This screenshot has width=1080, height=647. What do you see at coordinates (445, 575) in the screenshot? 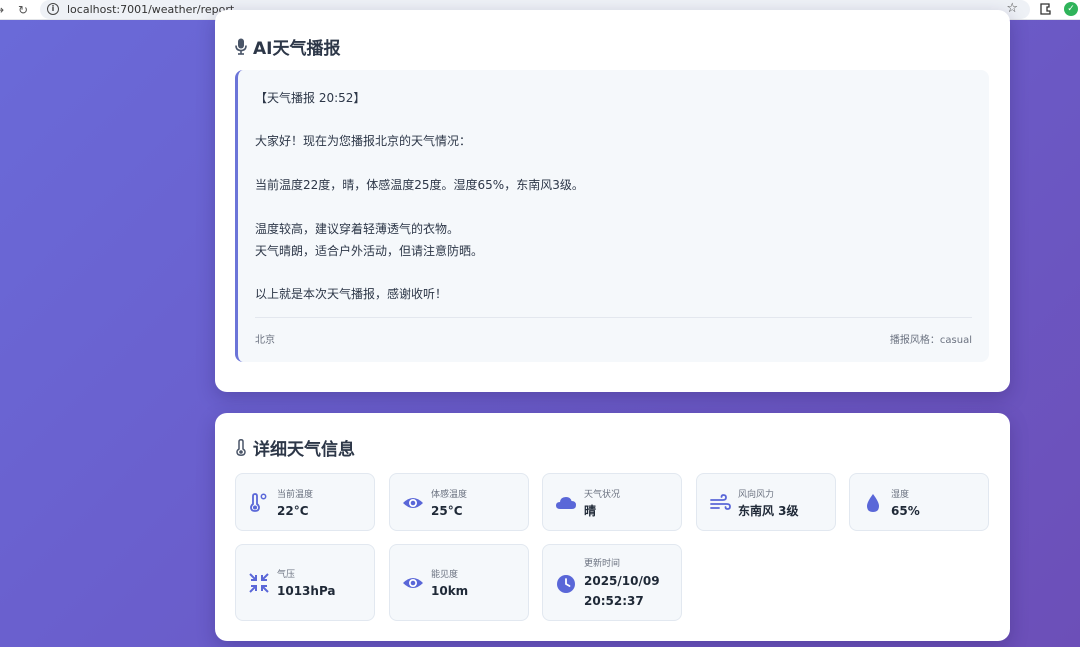
I see `detail-label: 能见度` at bounding box center [445, 575].